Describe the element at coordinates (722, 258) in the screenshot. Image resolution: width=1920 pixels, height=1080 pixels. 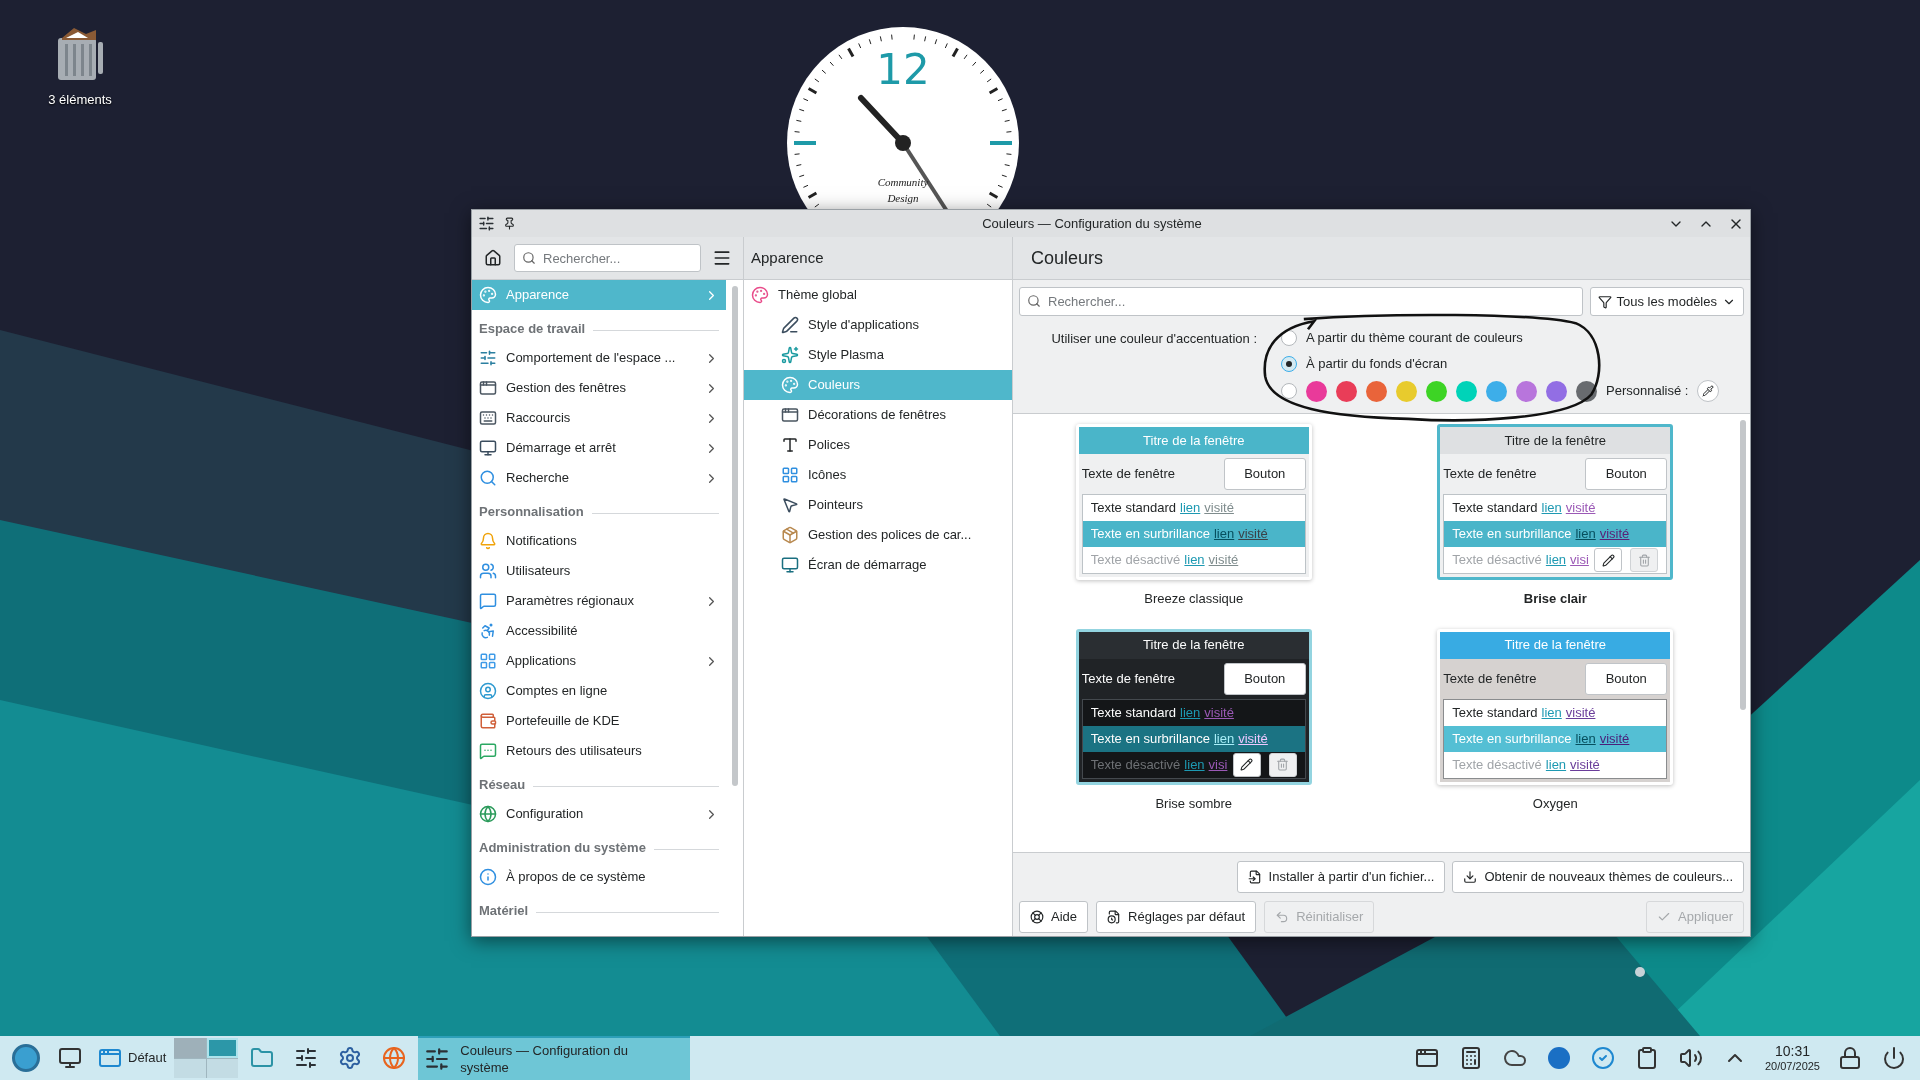
I see `menu-icon` at that location.